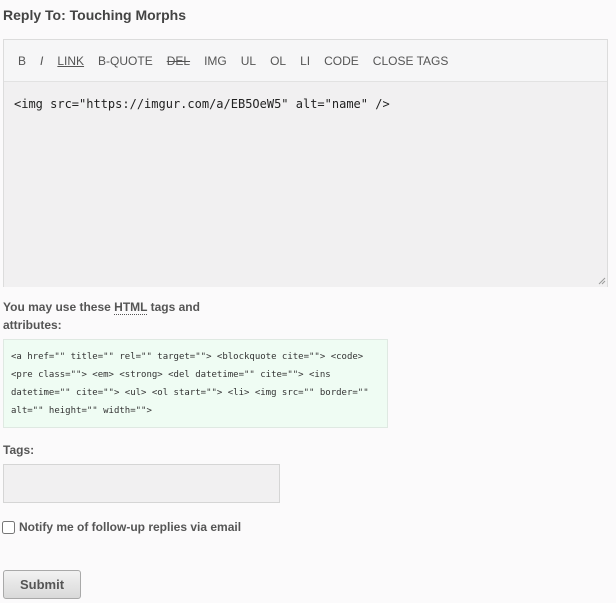 This screenshot has height=603, width=616. I want to click on del-button: DEL, so click(178, 61).